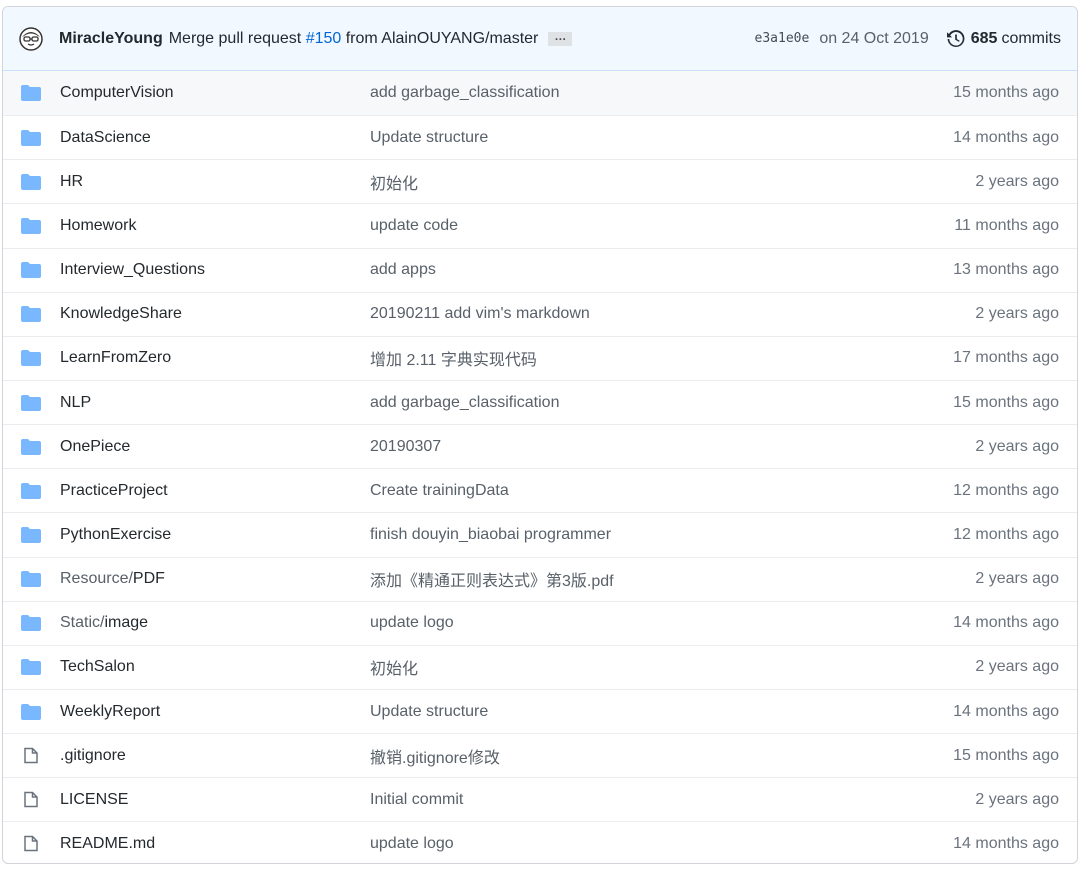  Describe the element at coordinates (108, 843) in the screenshot. I see `file-name: README.md` at that location.